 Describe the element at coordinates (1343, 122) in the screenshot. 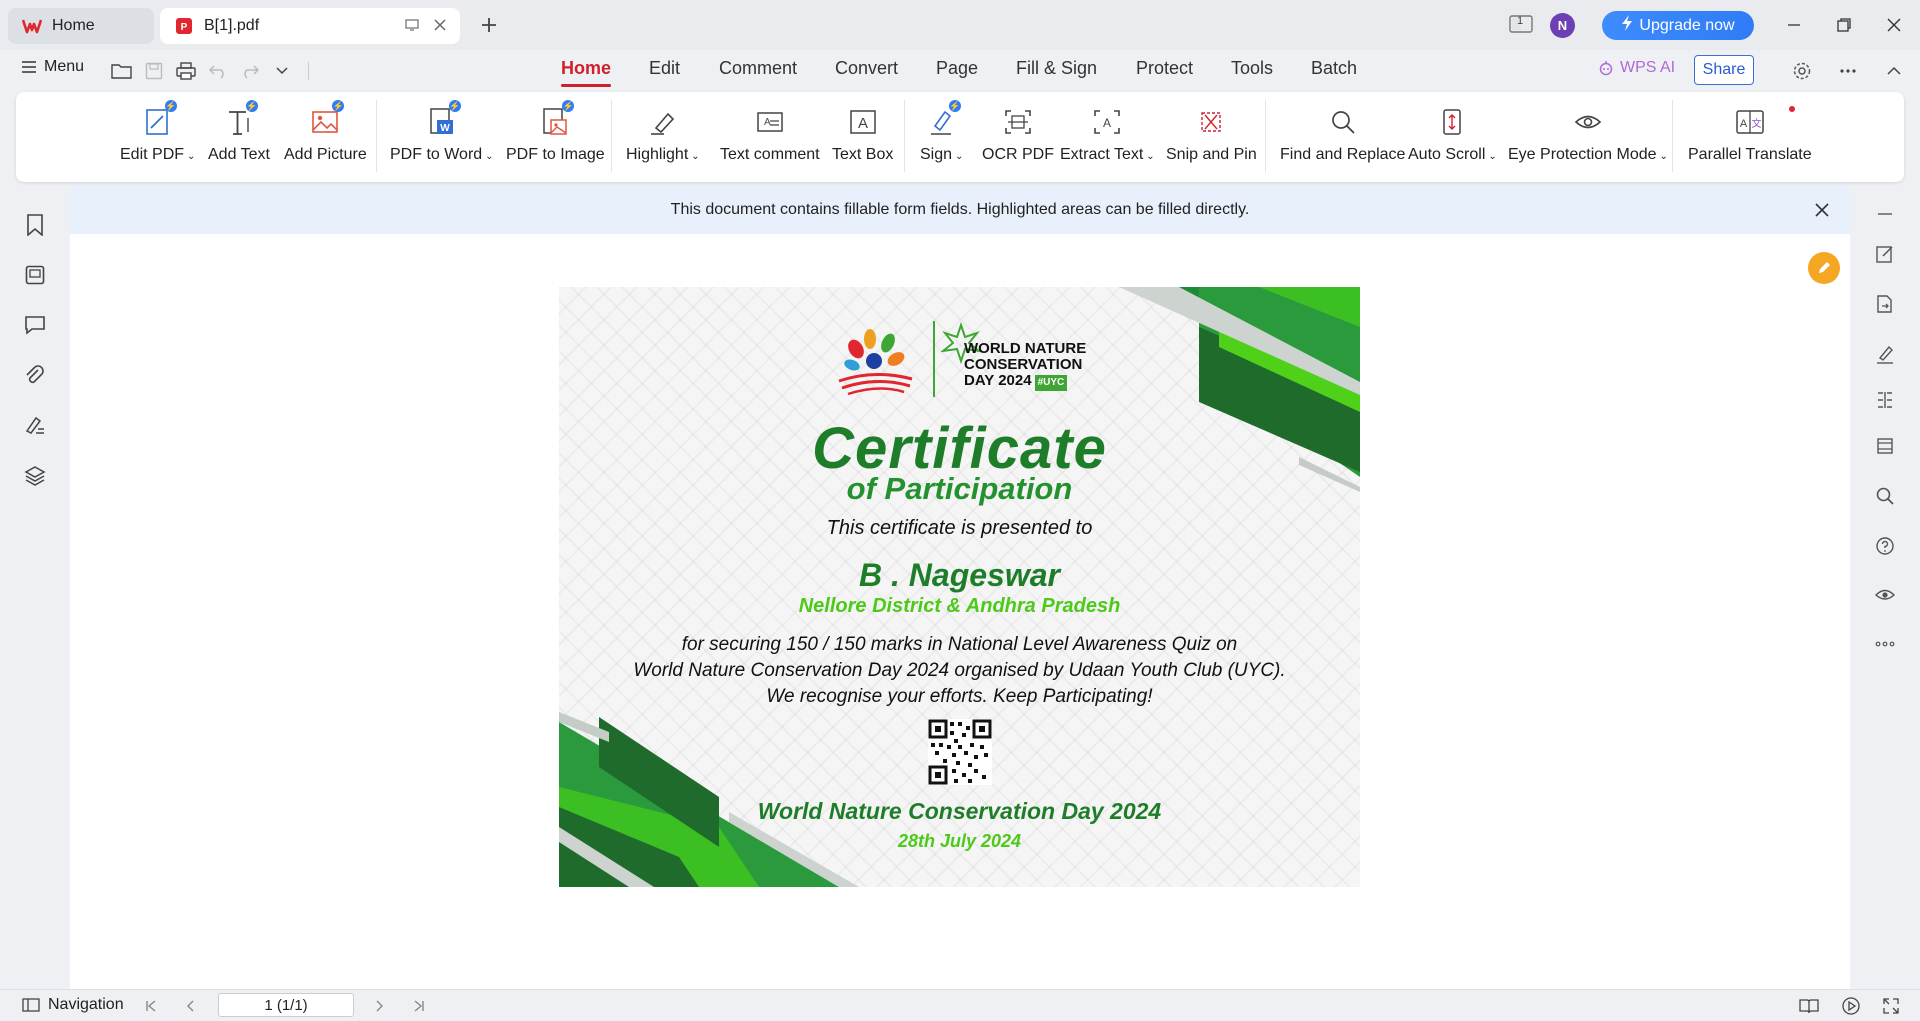

I see `magnifier-icon` at that location.